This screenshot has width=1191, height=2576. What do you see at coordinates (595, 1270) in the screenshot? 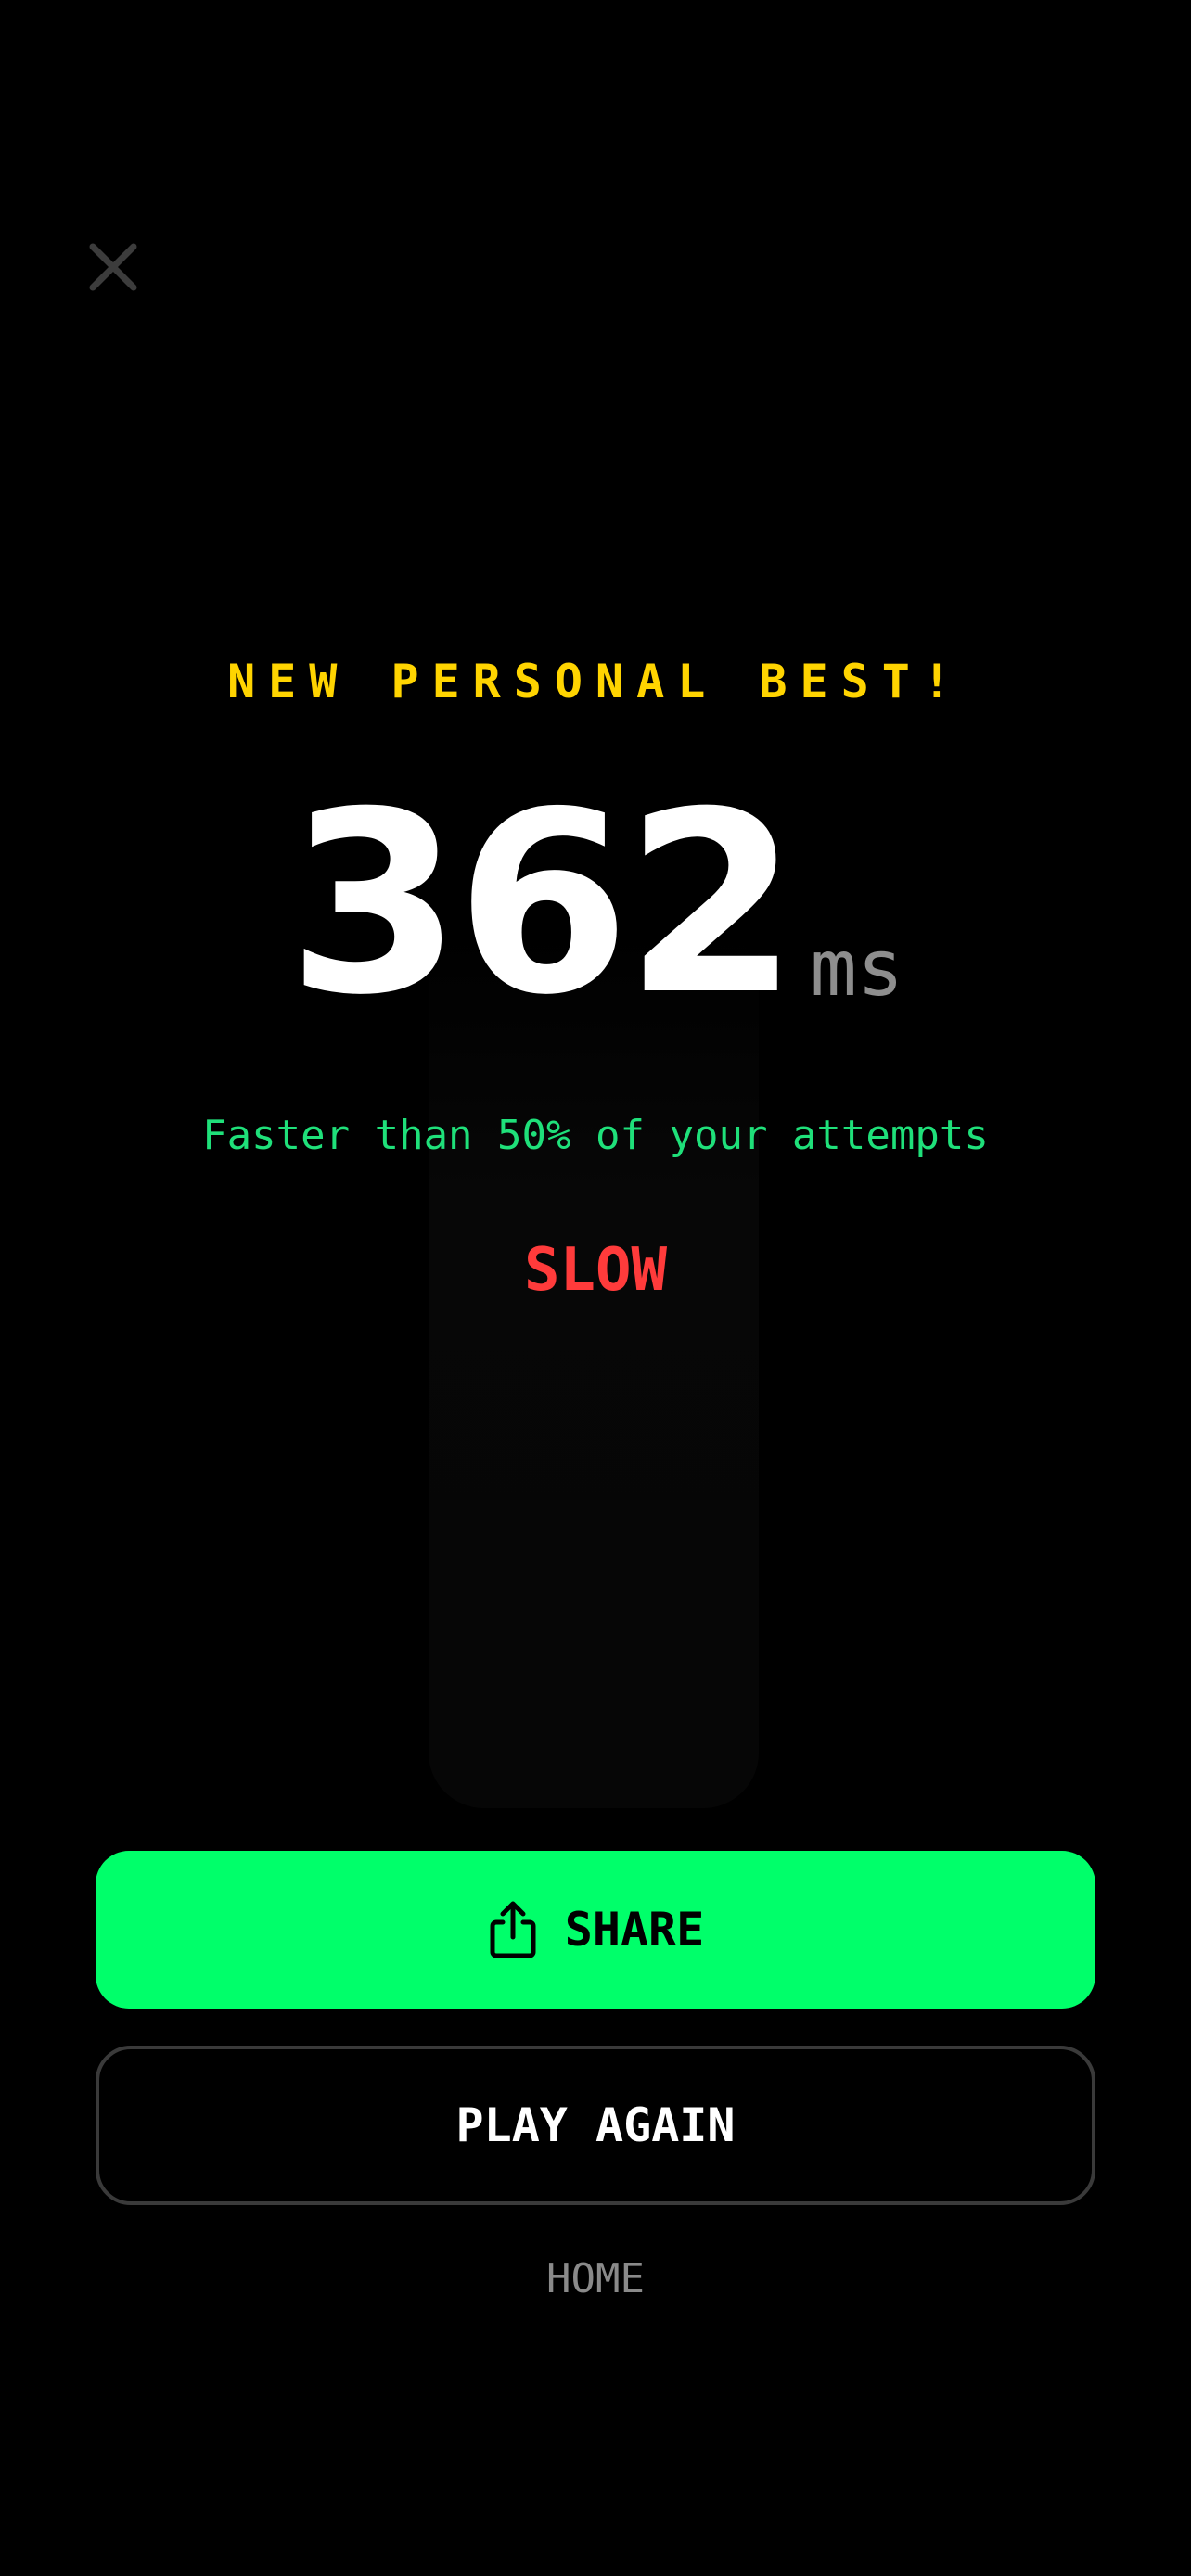
I see `rating-label: SLOW` at bounding box center [595, 1270].